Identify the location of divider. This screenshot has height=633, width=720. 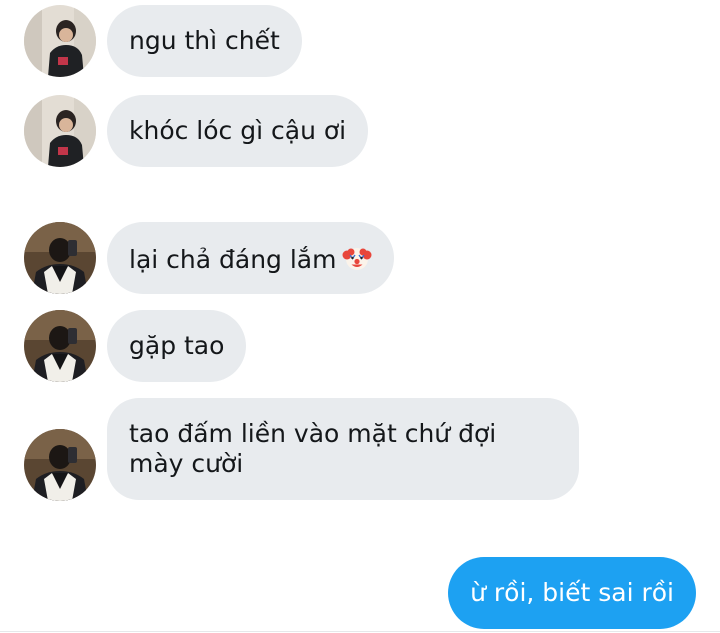
(360, 631).